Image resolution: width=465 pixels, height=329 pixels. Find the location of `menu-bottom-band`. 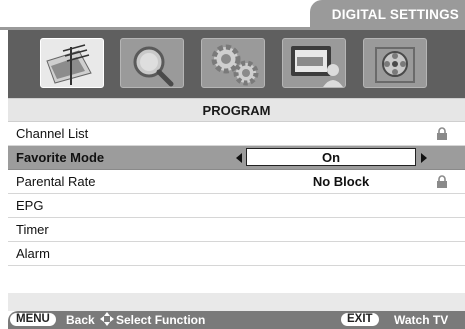

menu-bottom-band is located at coordinates (236, 302).